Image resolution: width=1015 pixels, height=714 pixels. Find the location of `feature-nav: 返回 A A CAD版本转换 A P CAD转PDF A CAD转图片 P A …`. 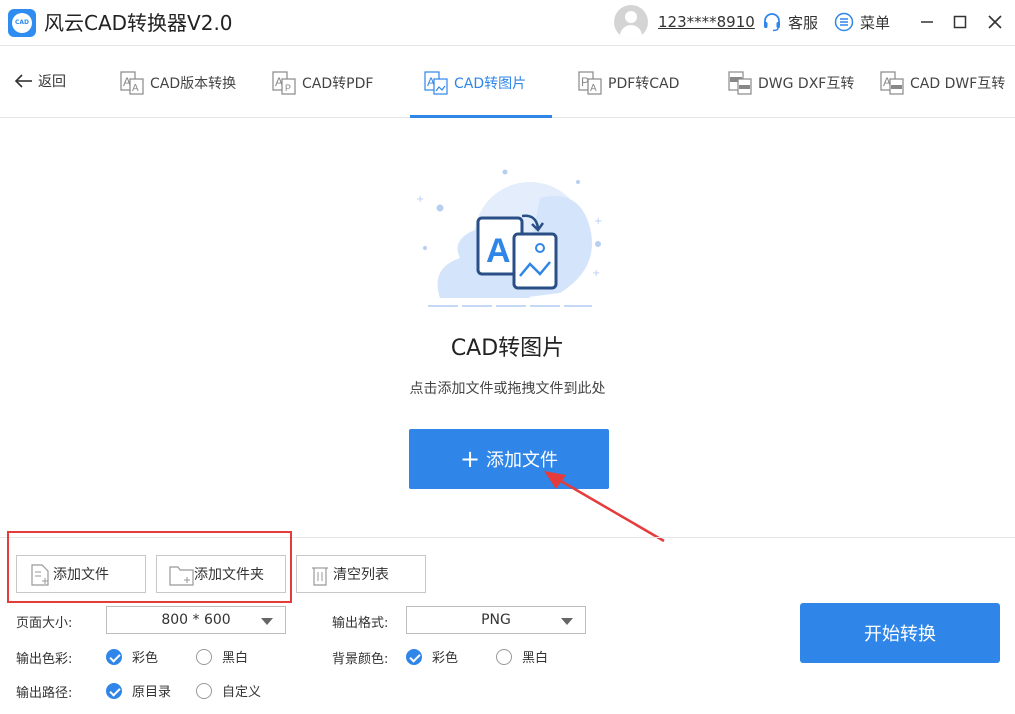

feature-nav: 返回 A A CAD版本转换 A P CAD转PDF A CAD转图片 P A … is located at coordinates (507, 82).